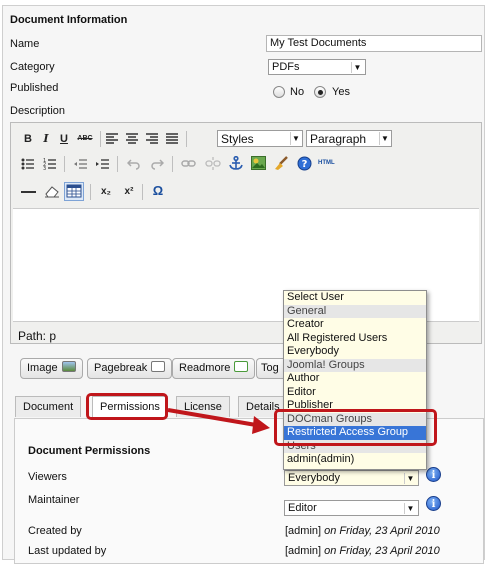  I want to click on annotation-arrow, so click(218, 421).